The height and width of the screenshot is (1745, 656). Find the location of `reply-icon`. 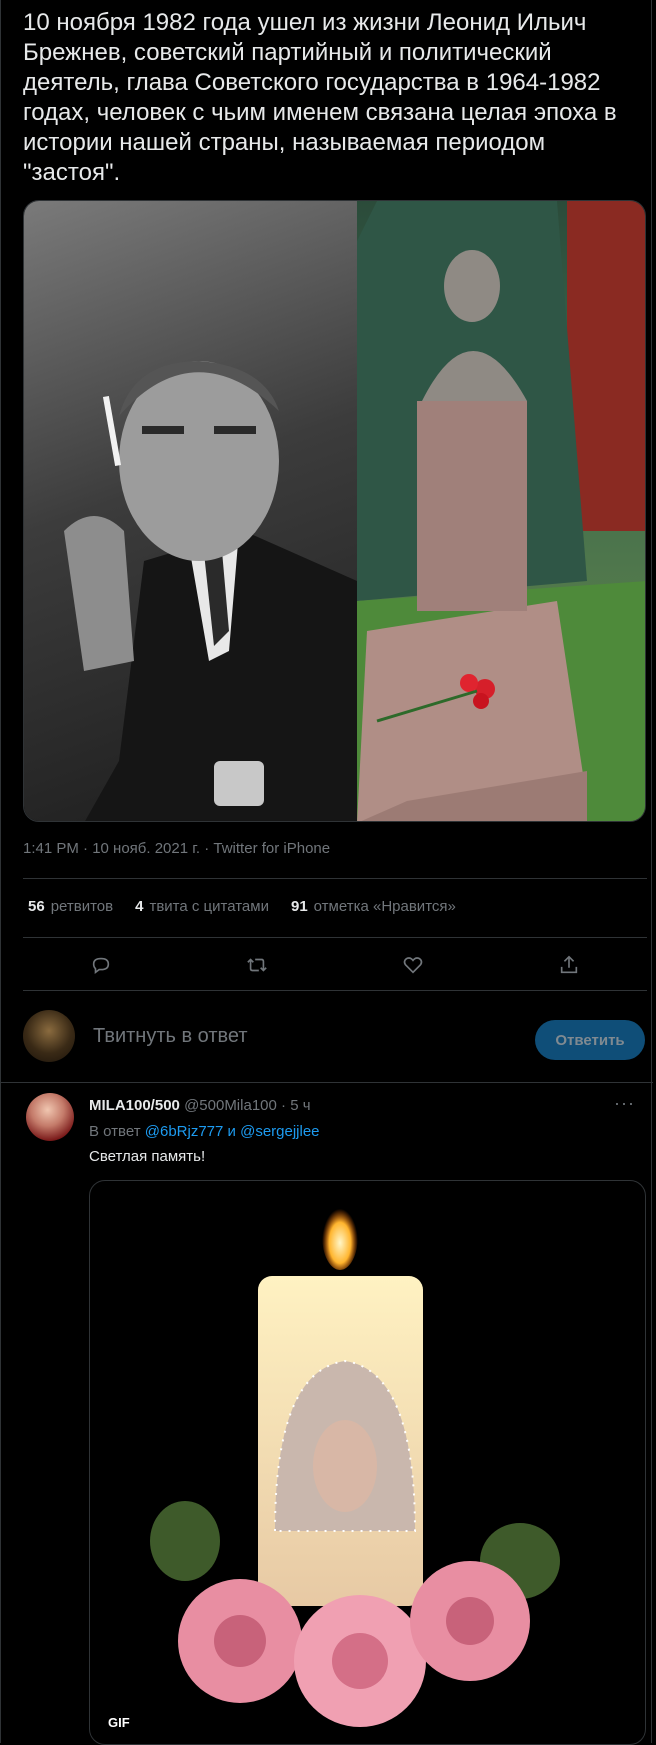

reply-icon is located at coordinates (101, 965).